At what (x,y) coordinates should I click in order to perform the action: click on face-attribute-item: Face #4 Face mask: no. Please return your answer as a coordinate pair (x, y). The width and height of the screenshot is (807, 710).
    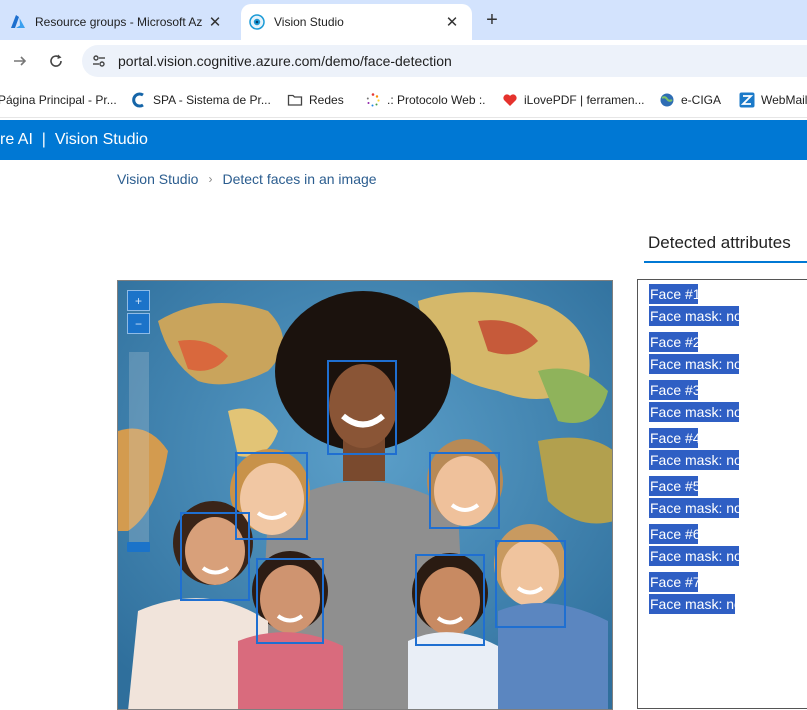
    Looking at the image, I should click on (695, 449).